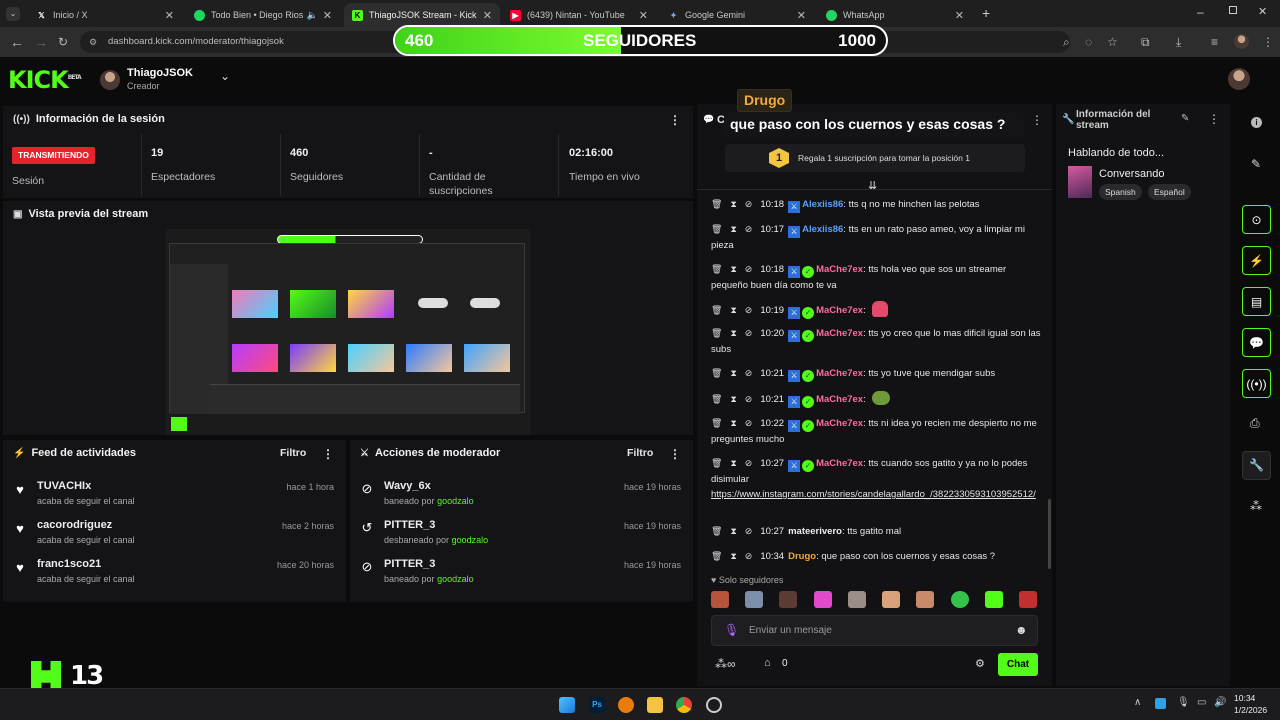 This screenshot has width=1280, height=720. What do you see at coordinates (407, 486) in the screenshot?
I see `mod-action-user: Wavy_6x` at bounding box center [407, 486].